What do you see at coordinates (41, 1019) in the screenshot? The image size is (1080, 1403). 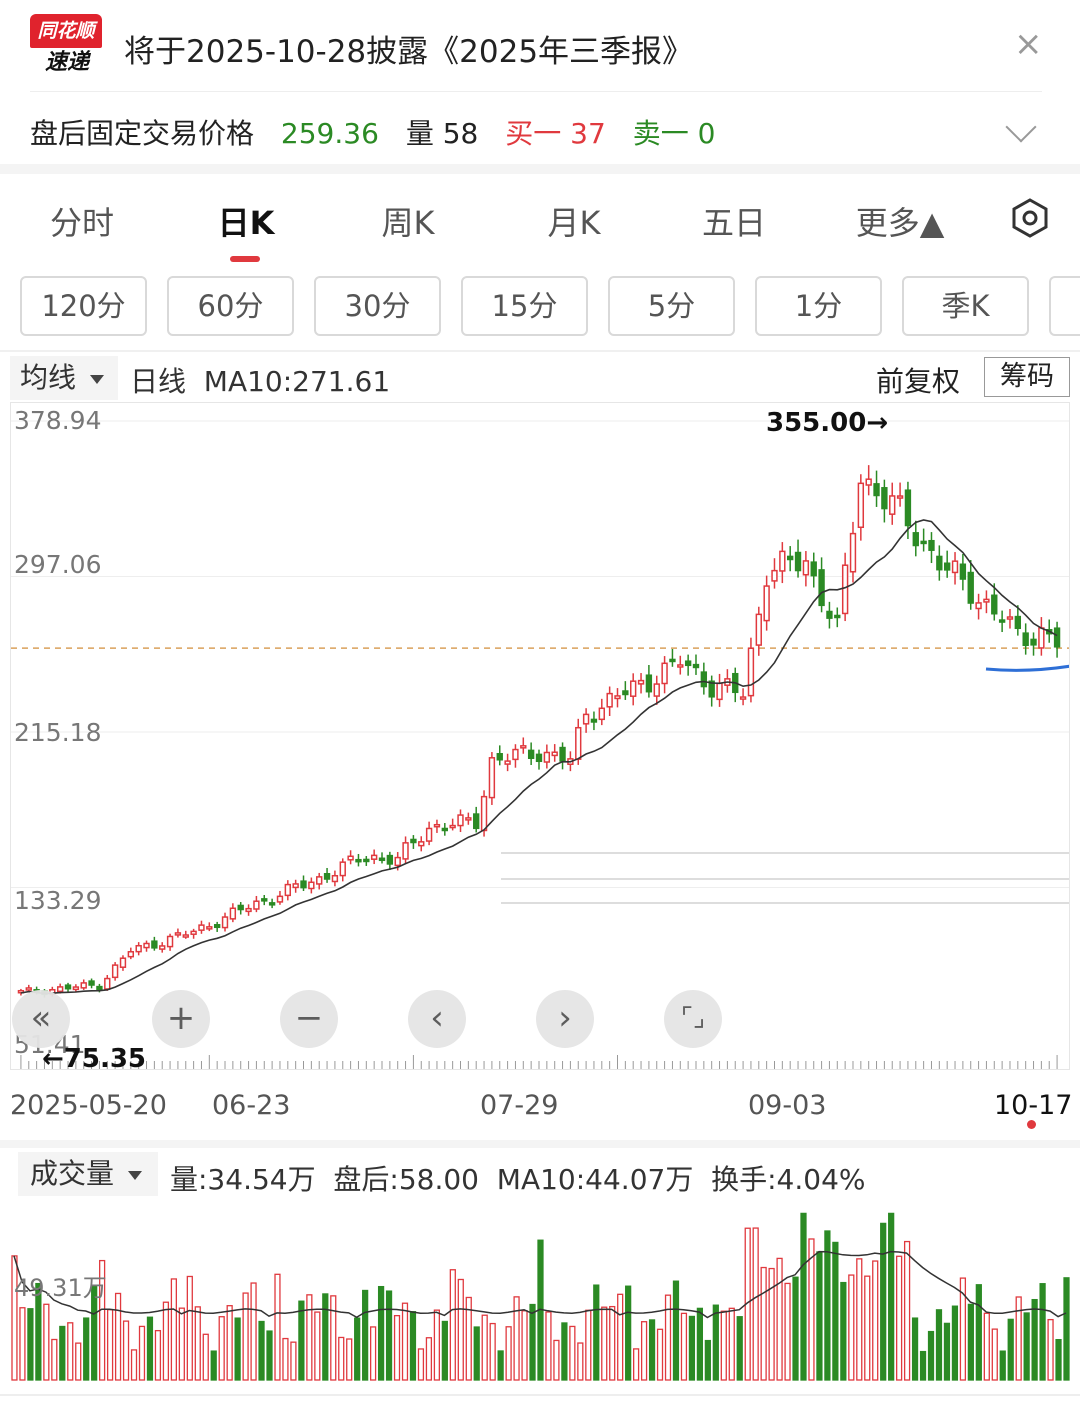 I see `scroll-left-fast-button: «` at bounding box center [41, 1019].